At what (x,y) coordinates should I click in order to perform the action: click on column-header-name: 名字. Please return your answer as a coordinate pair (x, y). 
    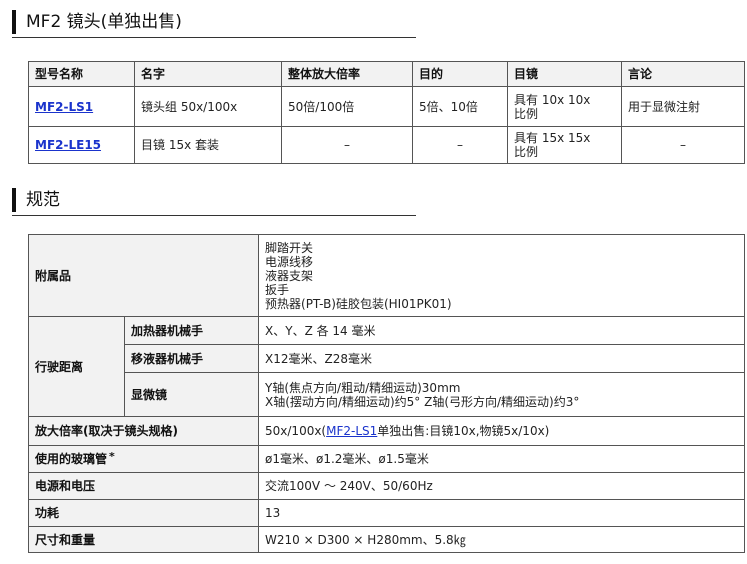
    Looking at the image, I should click on (208, 74).